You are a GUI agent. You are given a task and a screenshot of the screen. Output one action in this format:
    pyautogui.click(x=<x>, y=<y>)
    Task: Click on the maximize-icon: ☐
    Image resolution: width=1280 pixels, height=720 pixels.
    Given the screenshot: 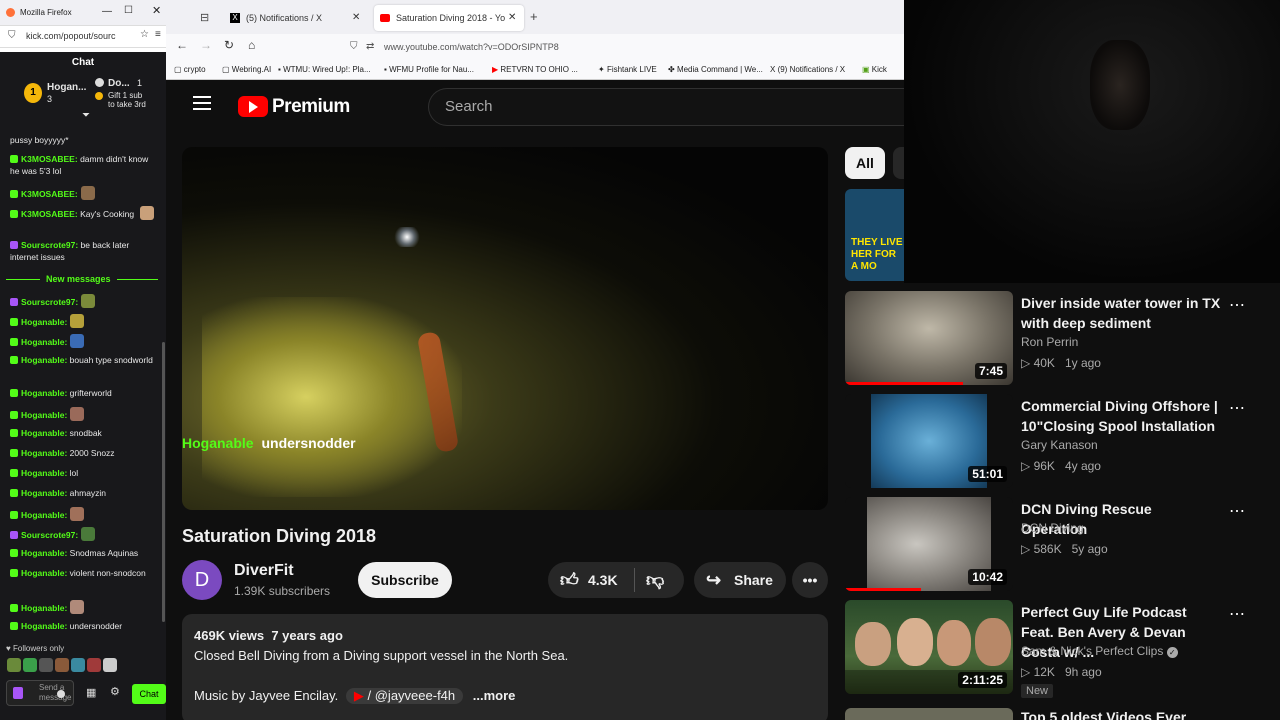 What is the action you would take?
    pyautogui.click(x=128, y=10)
    